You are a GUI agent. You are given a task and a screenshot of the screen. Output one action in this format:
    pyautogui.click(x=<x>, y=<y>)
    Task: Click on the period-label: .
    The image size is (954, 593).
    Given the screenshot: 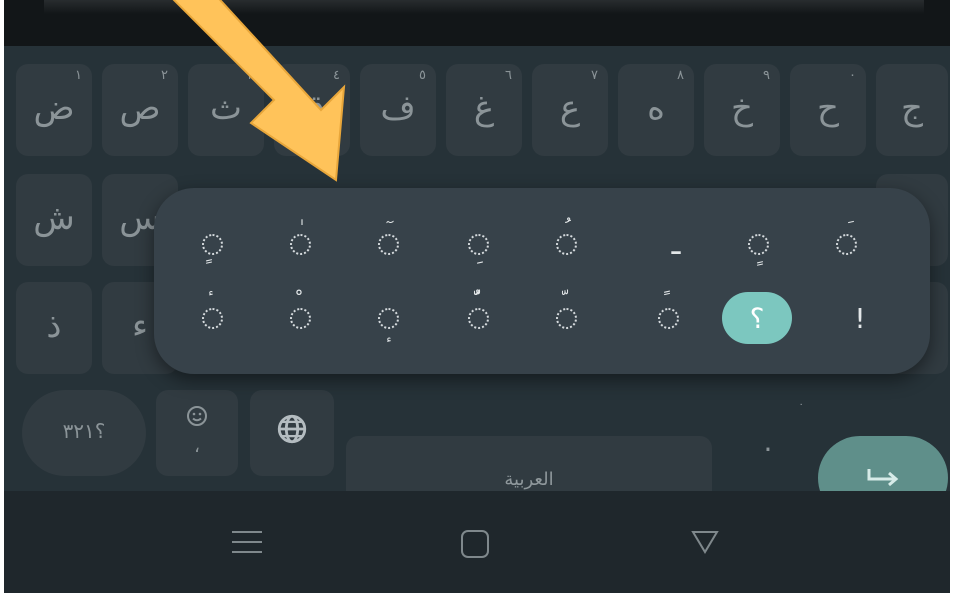 What is the action you would take?
    pyautogui.click(x=768, y=441)
    